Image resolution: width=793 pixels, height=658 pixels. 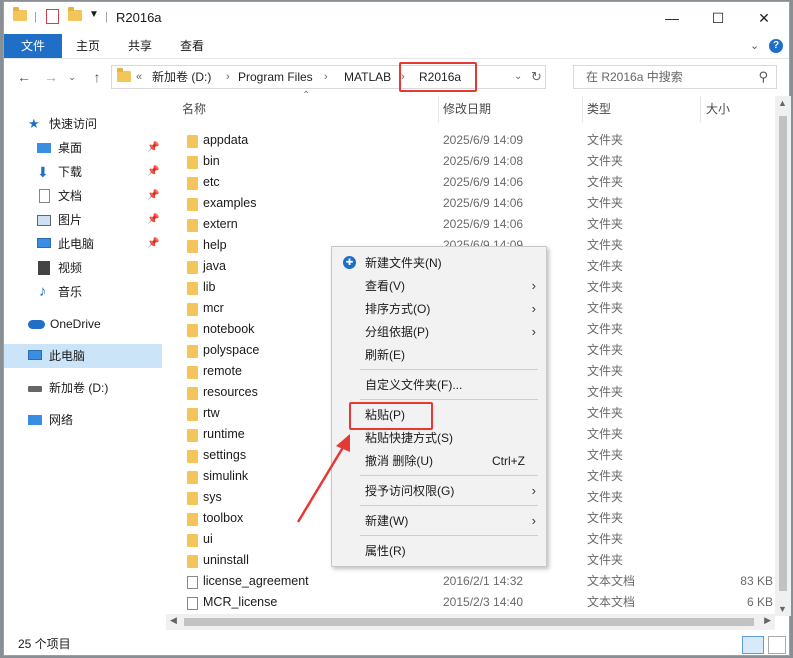 I want to click on sidebar-item-desktop: 桌面 📌, so click(x=83, y=148).